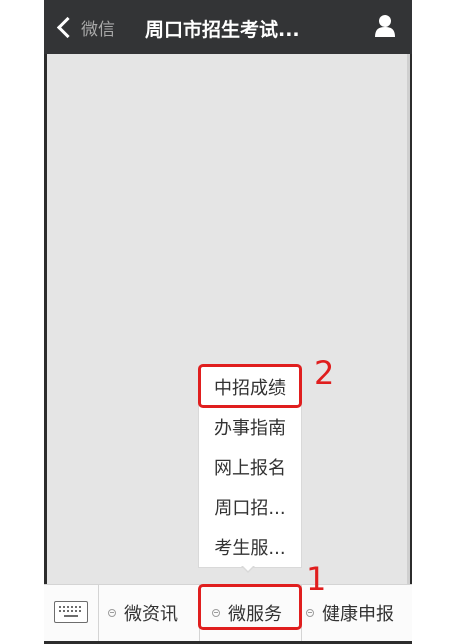 The width and height of the screenshot is (458, 644). What do you see at coordinates (67, 27) in the screenshot?
I see `chevron-left-icon` at bounding box center [67, 27].